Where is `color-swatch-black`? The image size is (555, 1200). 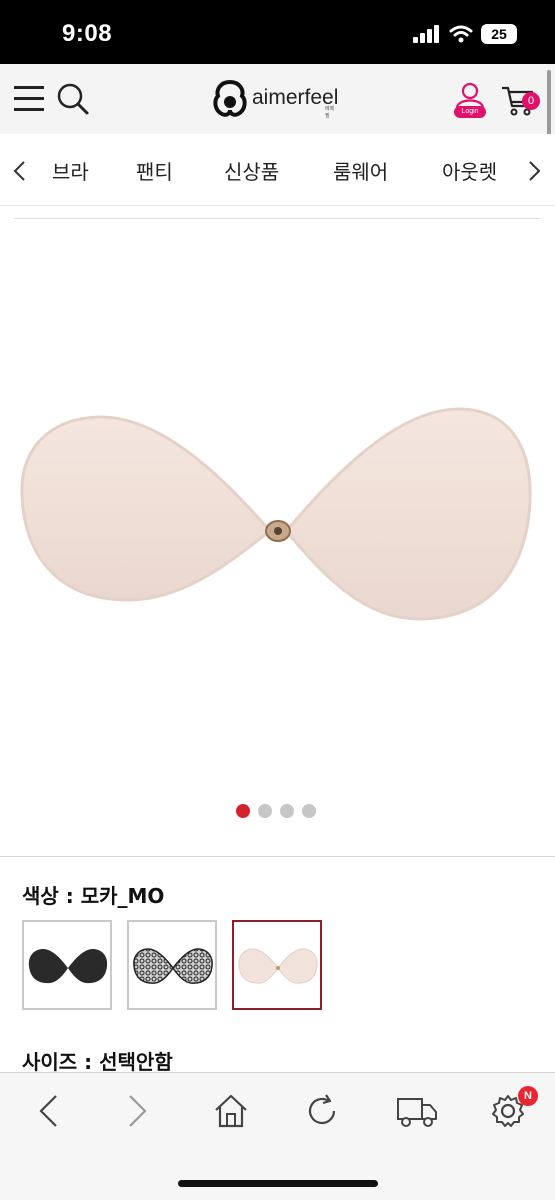
color-swatch-black is located at coordinates (67, 965).